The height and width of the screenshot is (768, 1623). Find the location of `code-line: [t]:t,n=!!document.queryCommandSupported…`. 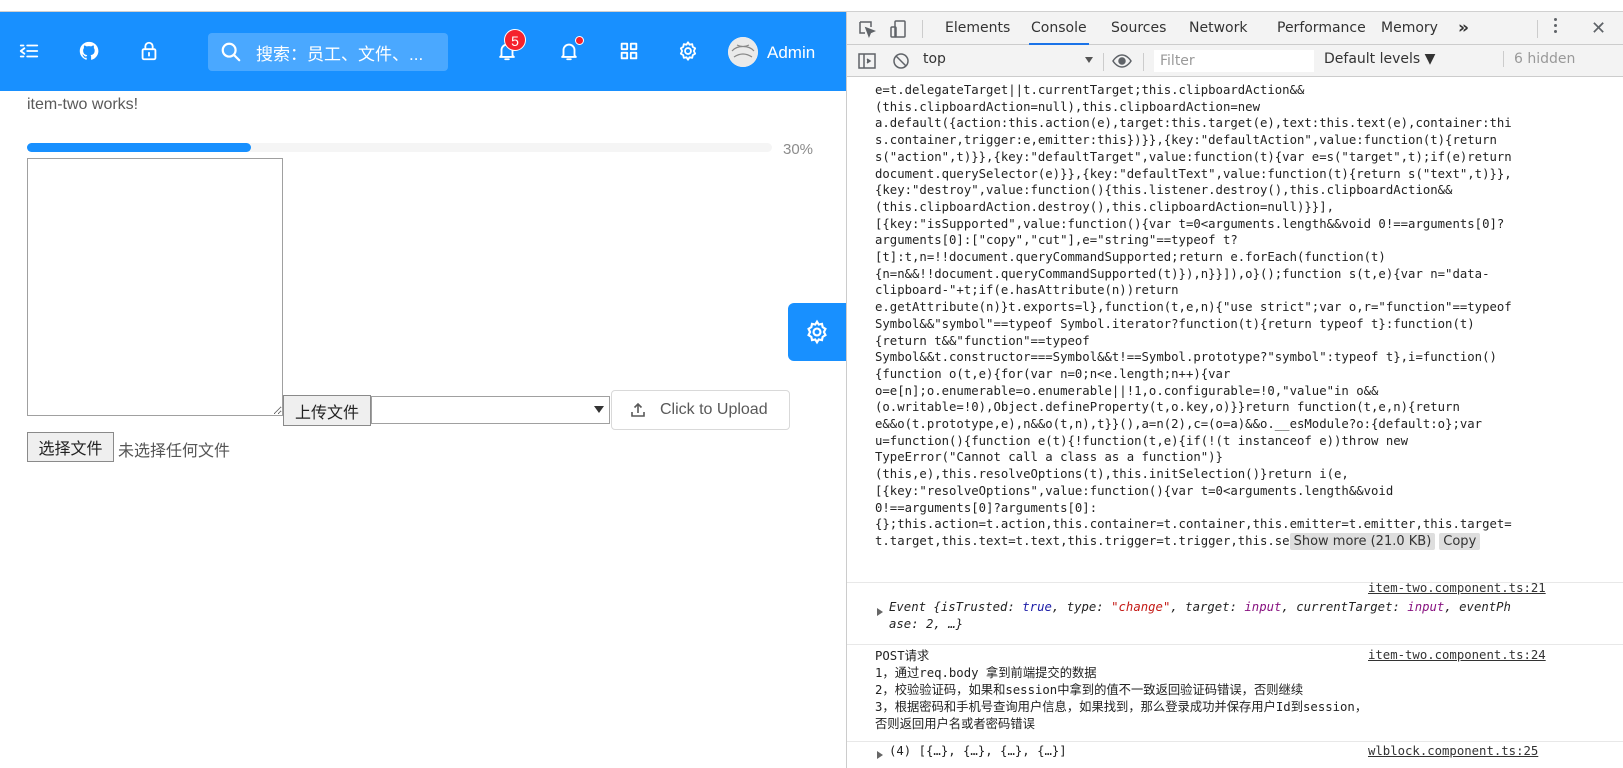

code-line: [t]:t,n=!!document.queryCommandSupported… is located at coordinates (1130, 257).